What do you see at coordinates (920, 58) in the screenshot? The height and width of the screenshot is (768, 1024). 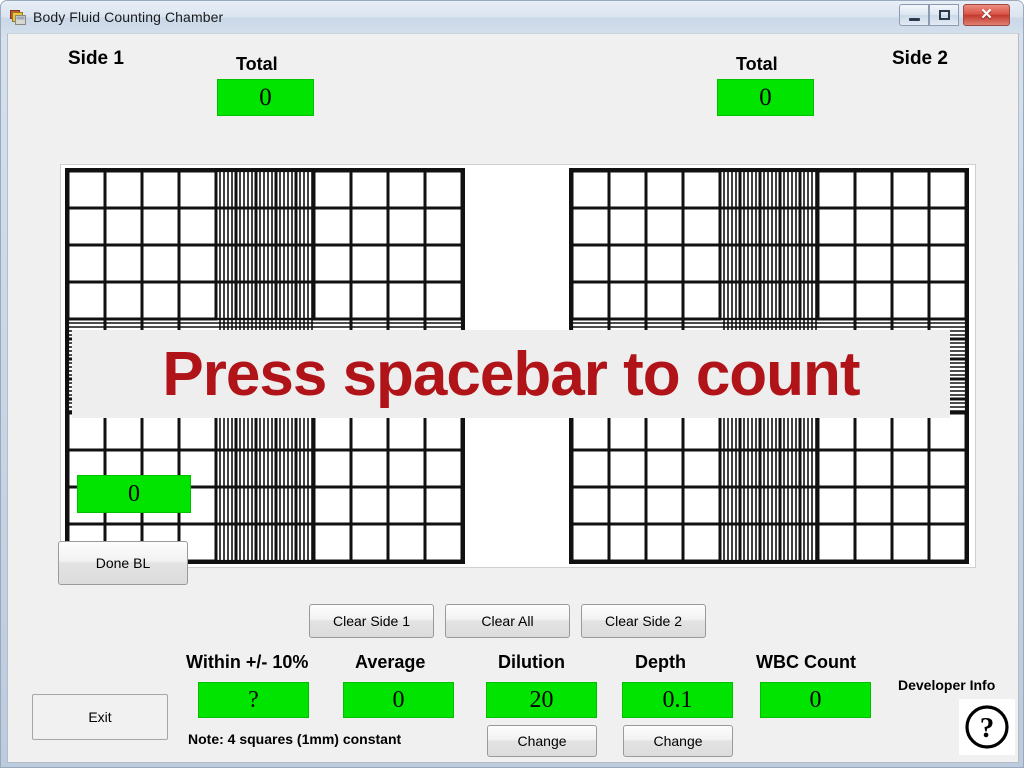 I see `side-2-label: Side 2` at bounding box center [920, 58].